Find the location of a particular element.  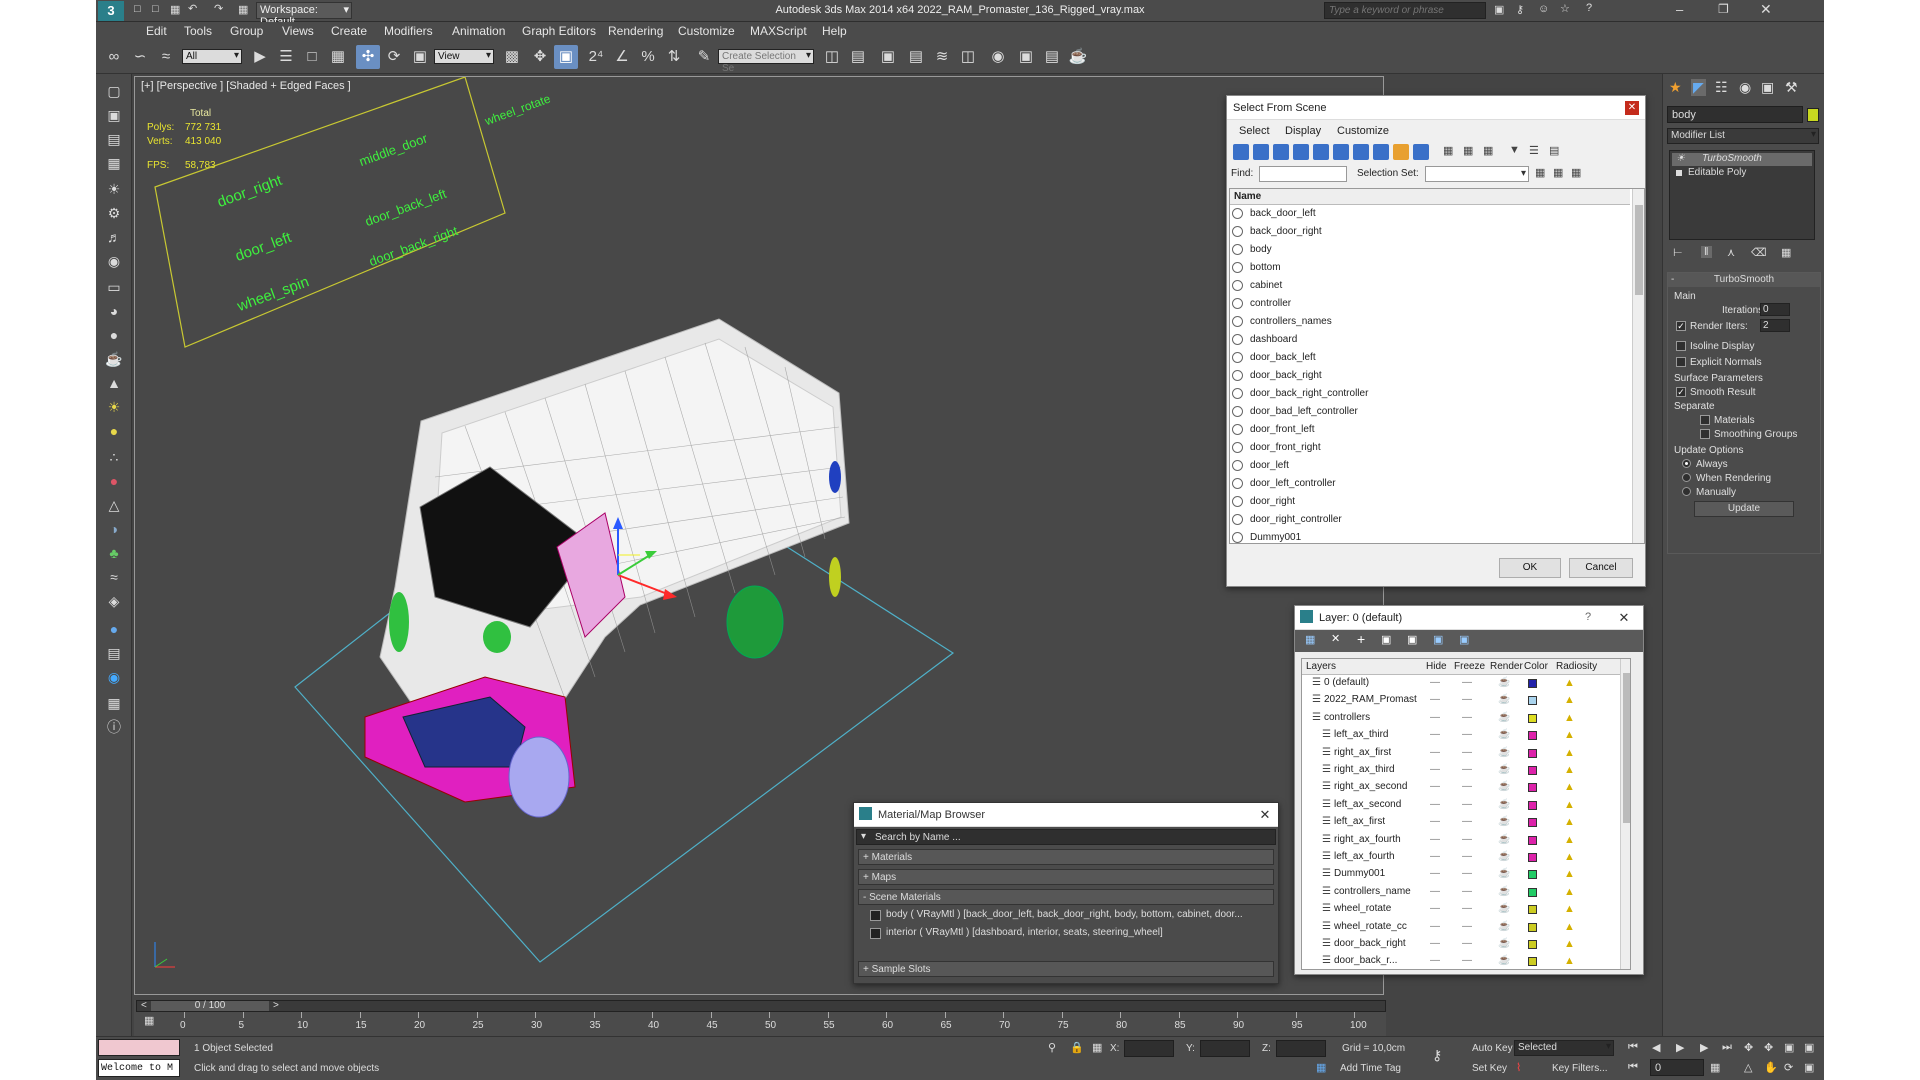

particles-icon: ∴ is located at coordinates (114, 457).